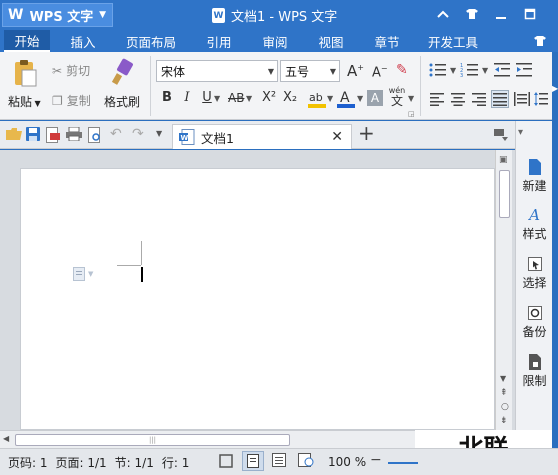  Describe the element at coordinates (151, 41) in the screenshot. I see `tab-page-layout: 页面布局` at that location.